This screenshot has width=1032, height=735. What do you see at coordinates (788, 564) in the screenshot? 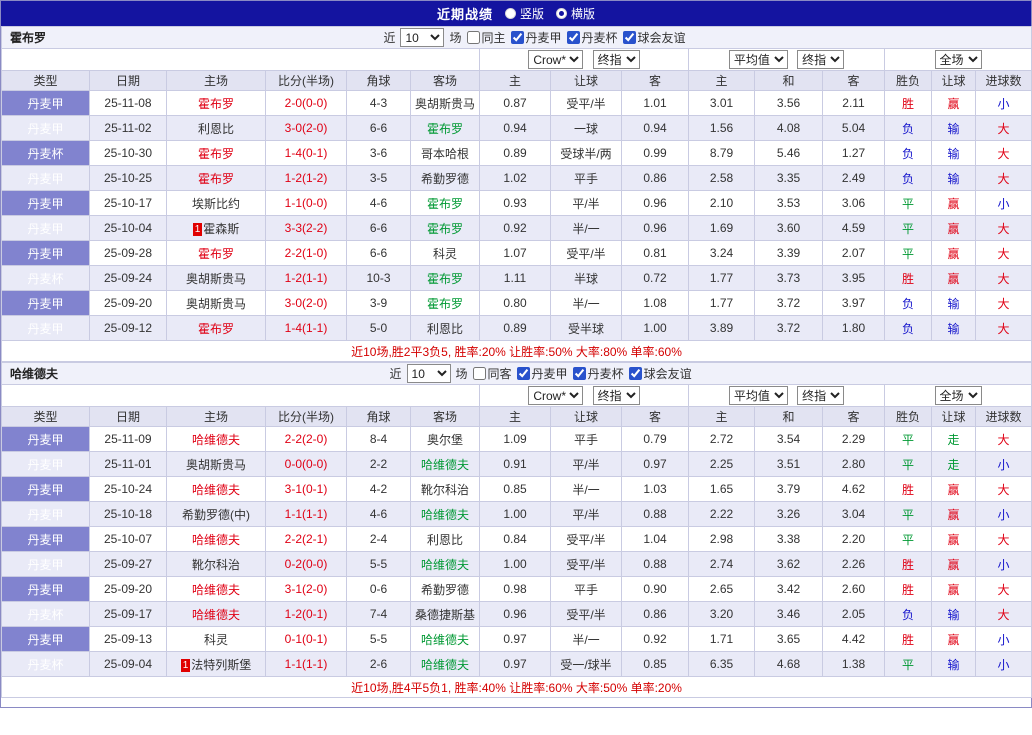
I see `avg-draw-cell: 3.62` at bounding box center [788, 564].